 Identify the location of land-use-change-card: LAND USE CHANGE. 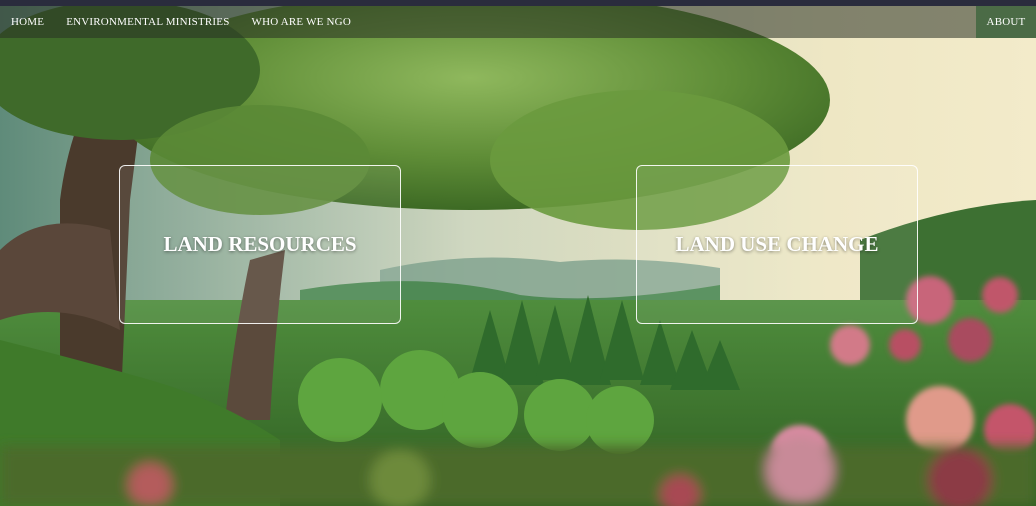
(777, 244).